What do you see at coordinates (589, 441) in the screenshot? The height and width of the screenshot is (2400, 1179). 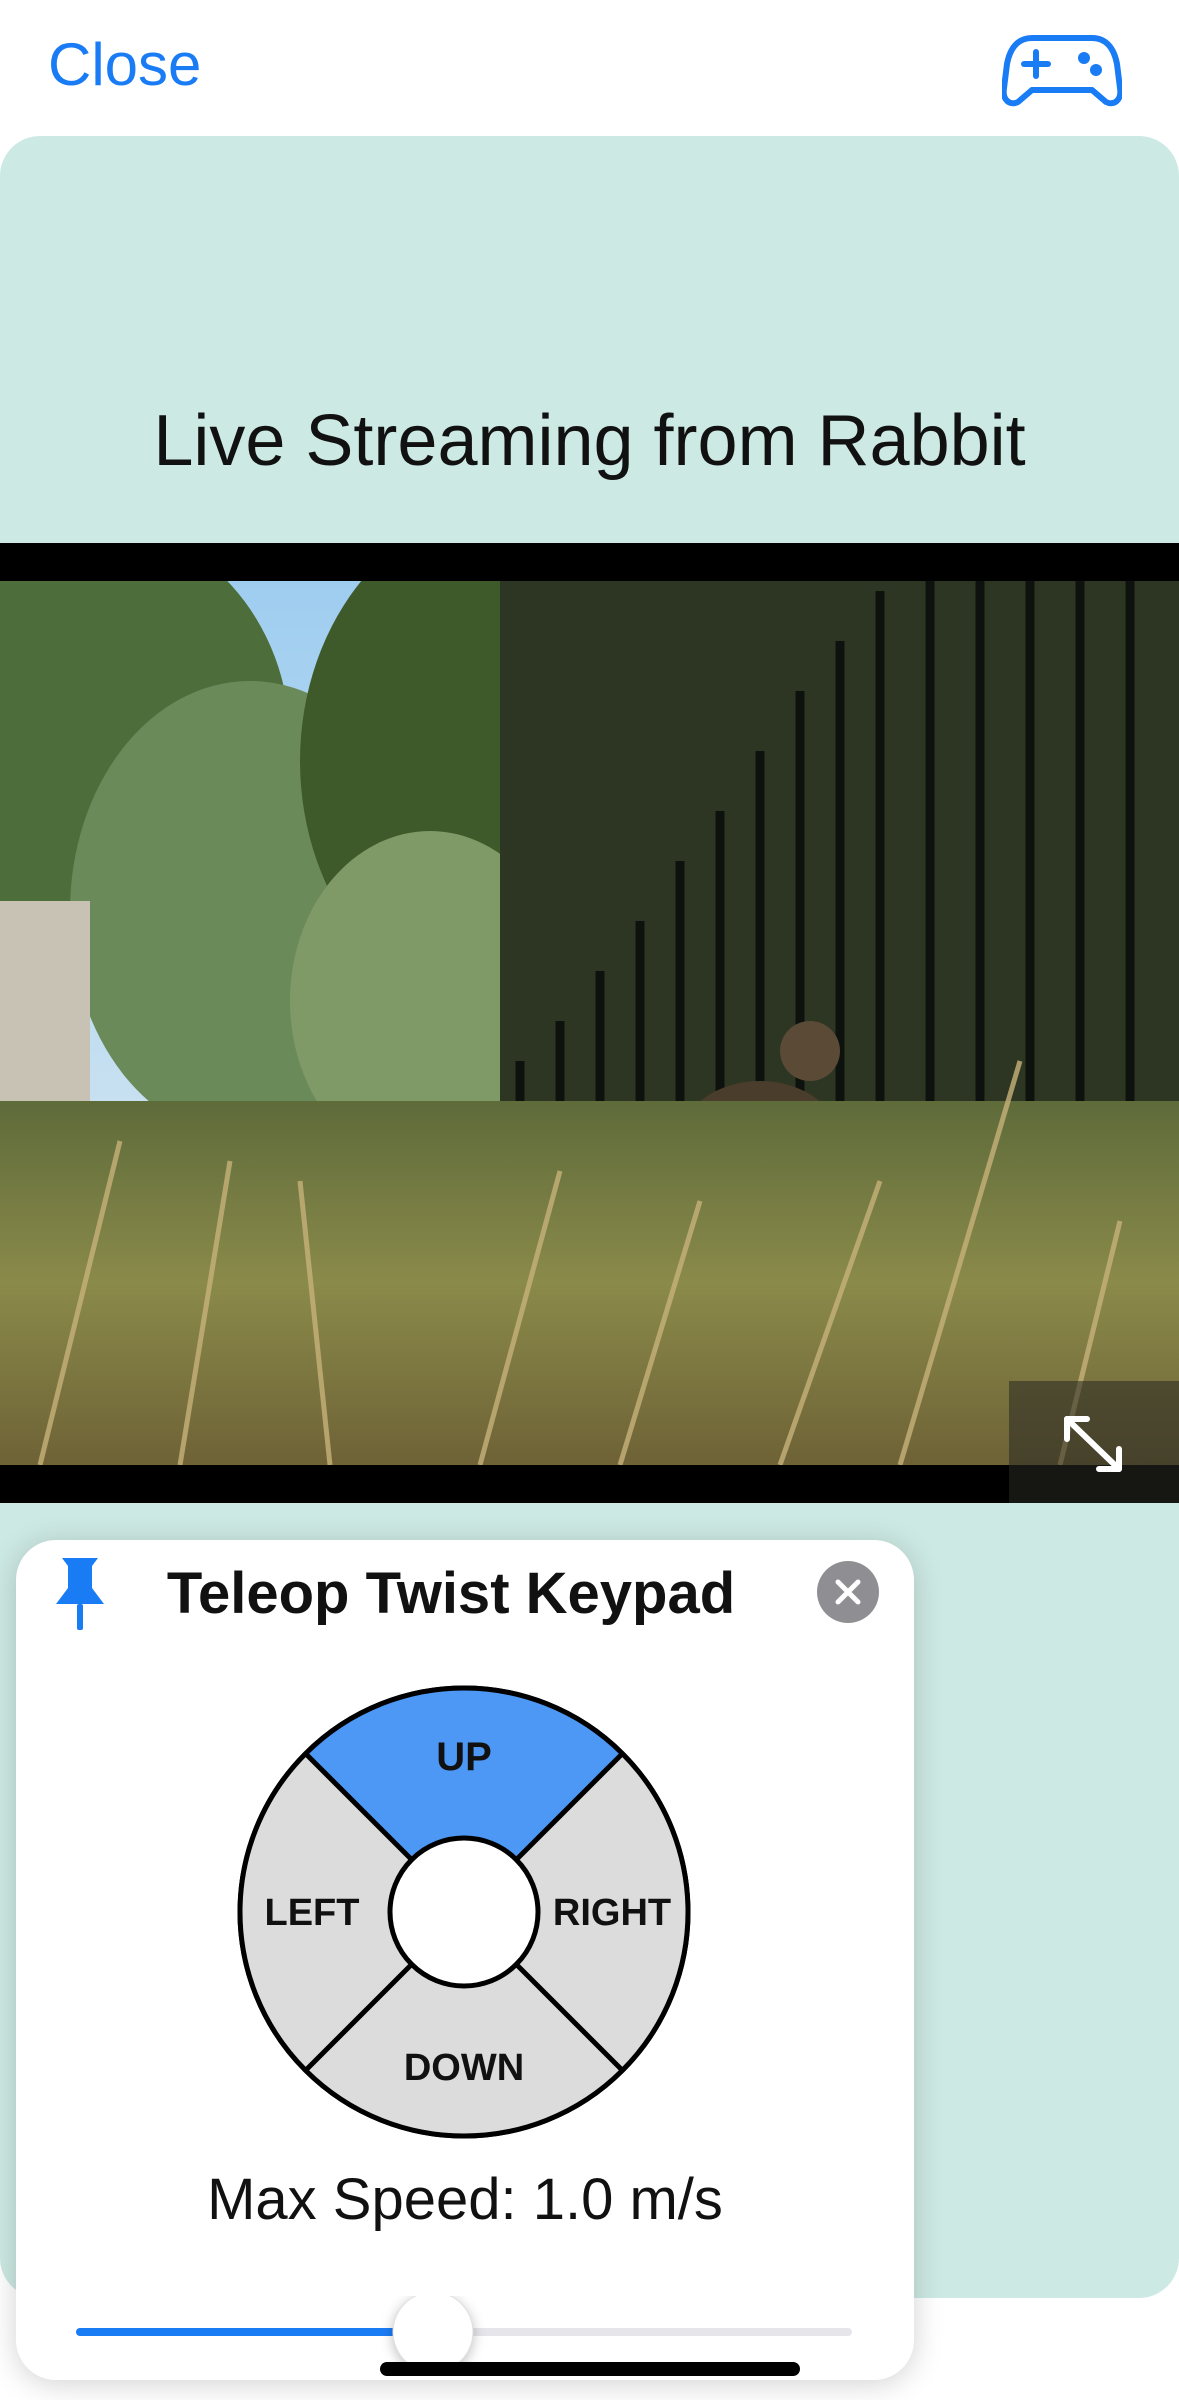 I see `stream-title: Live Streaming from Rabbit` at bounding box center [589, 441].